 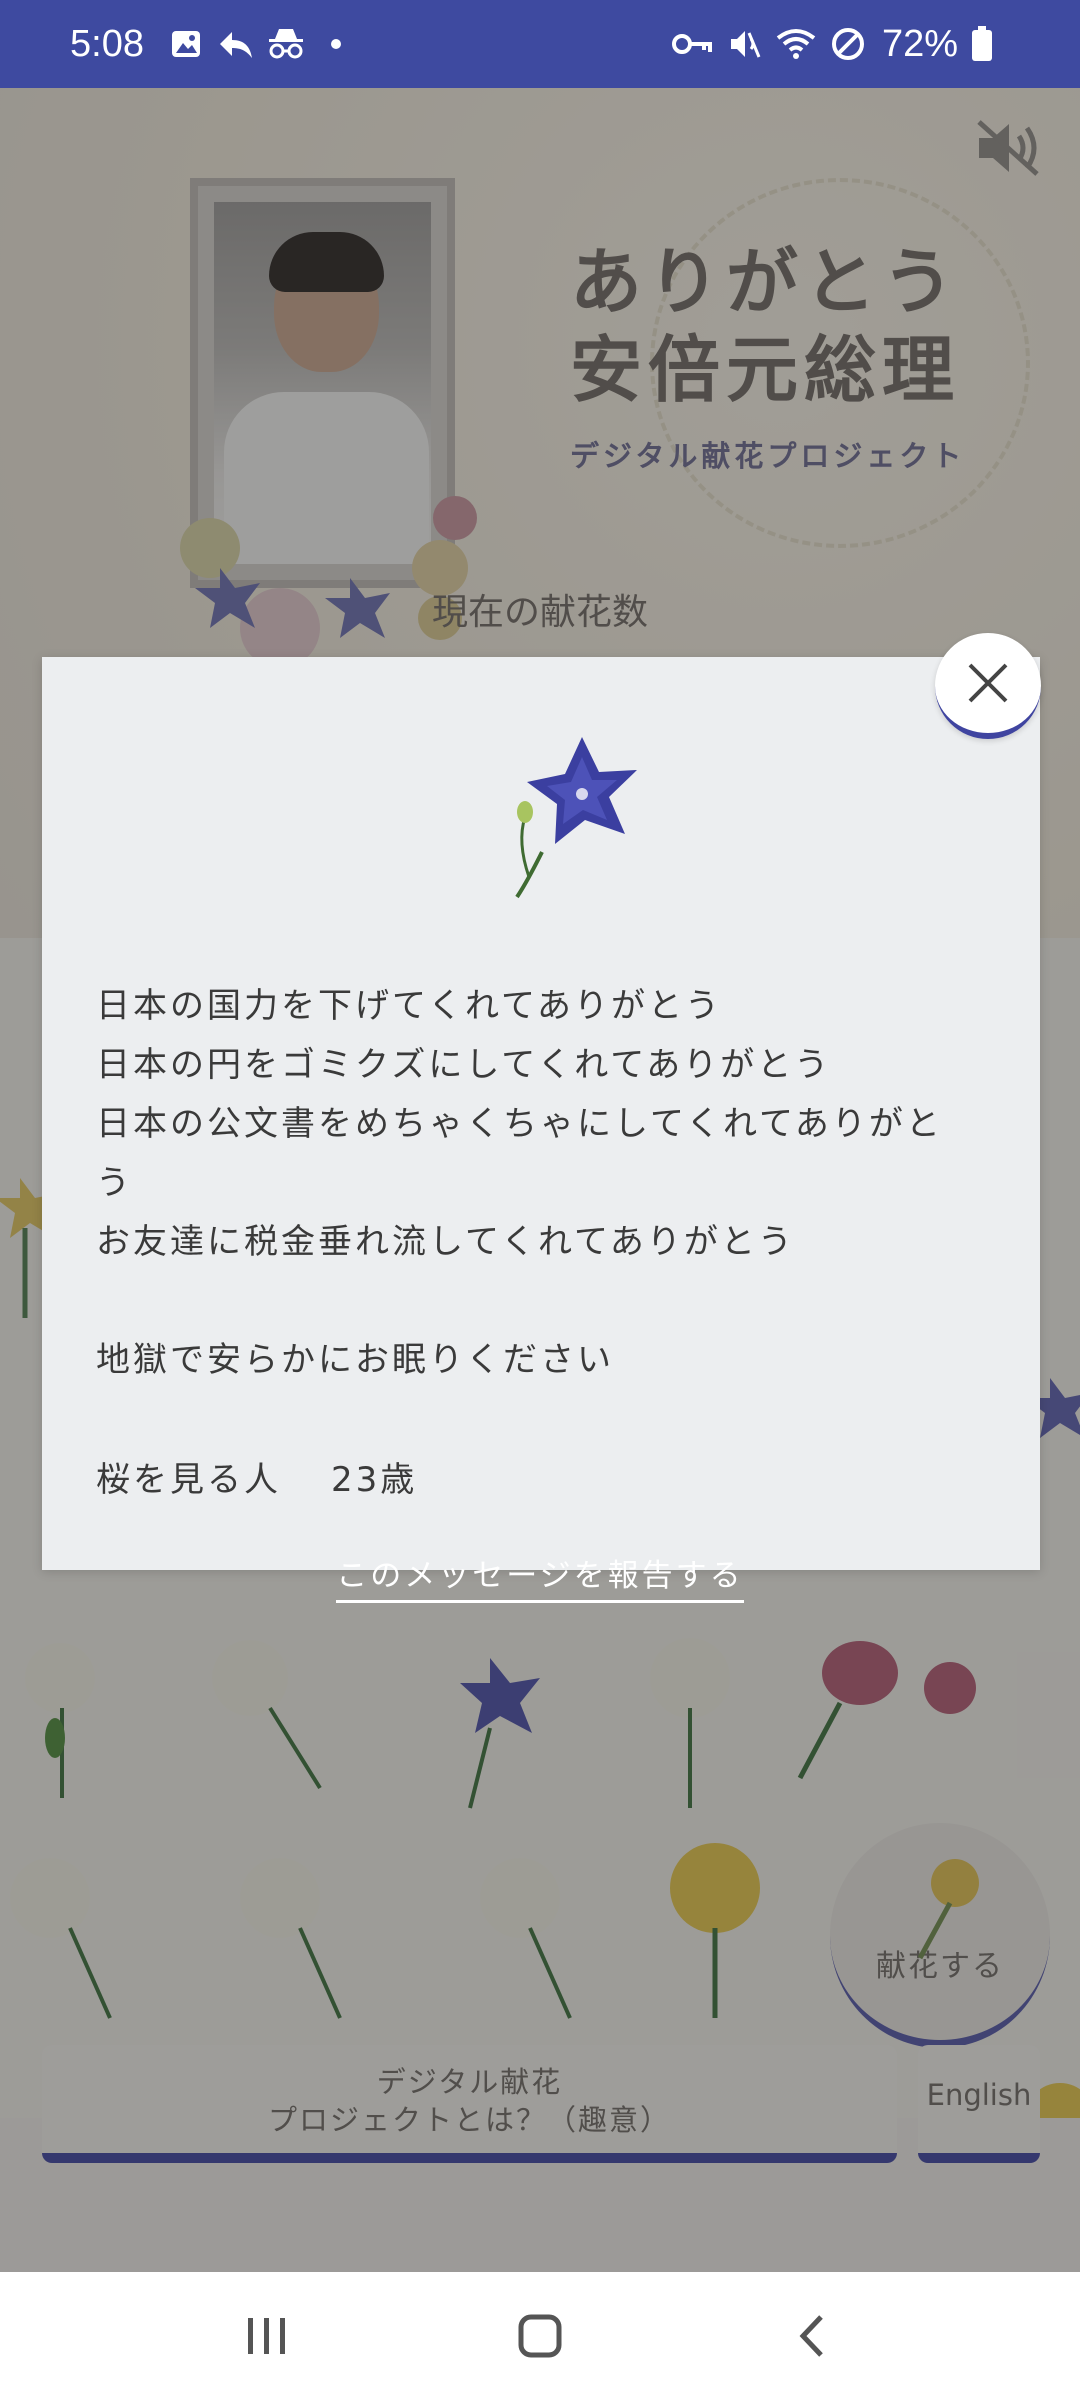 I want to click on wifi-icon, so click(x=796, y=44).